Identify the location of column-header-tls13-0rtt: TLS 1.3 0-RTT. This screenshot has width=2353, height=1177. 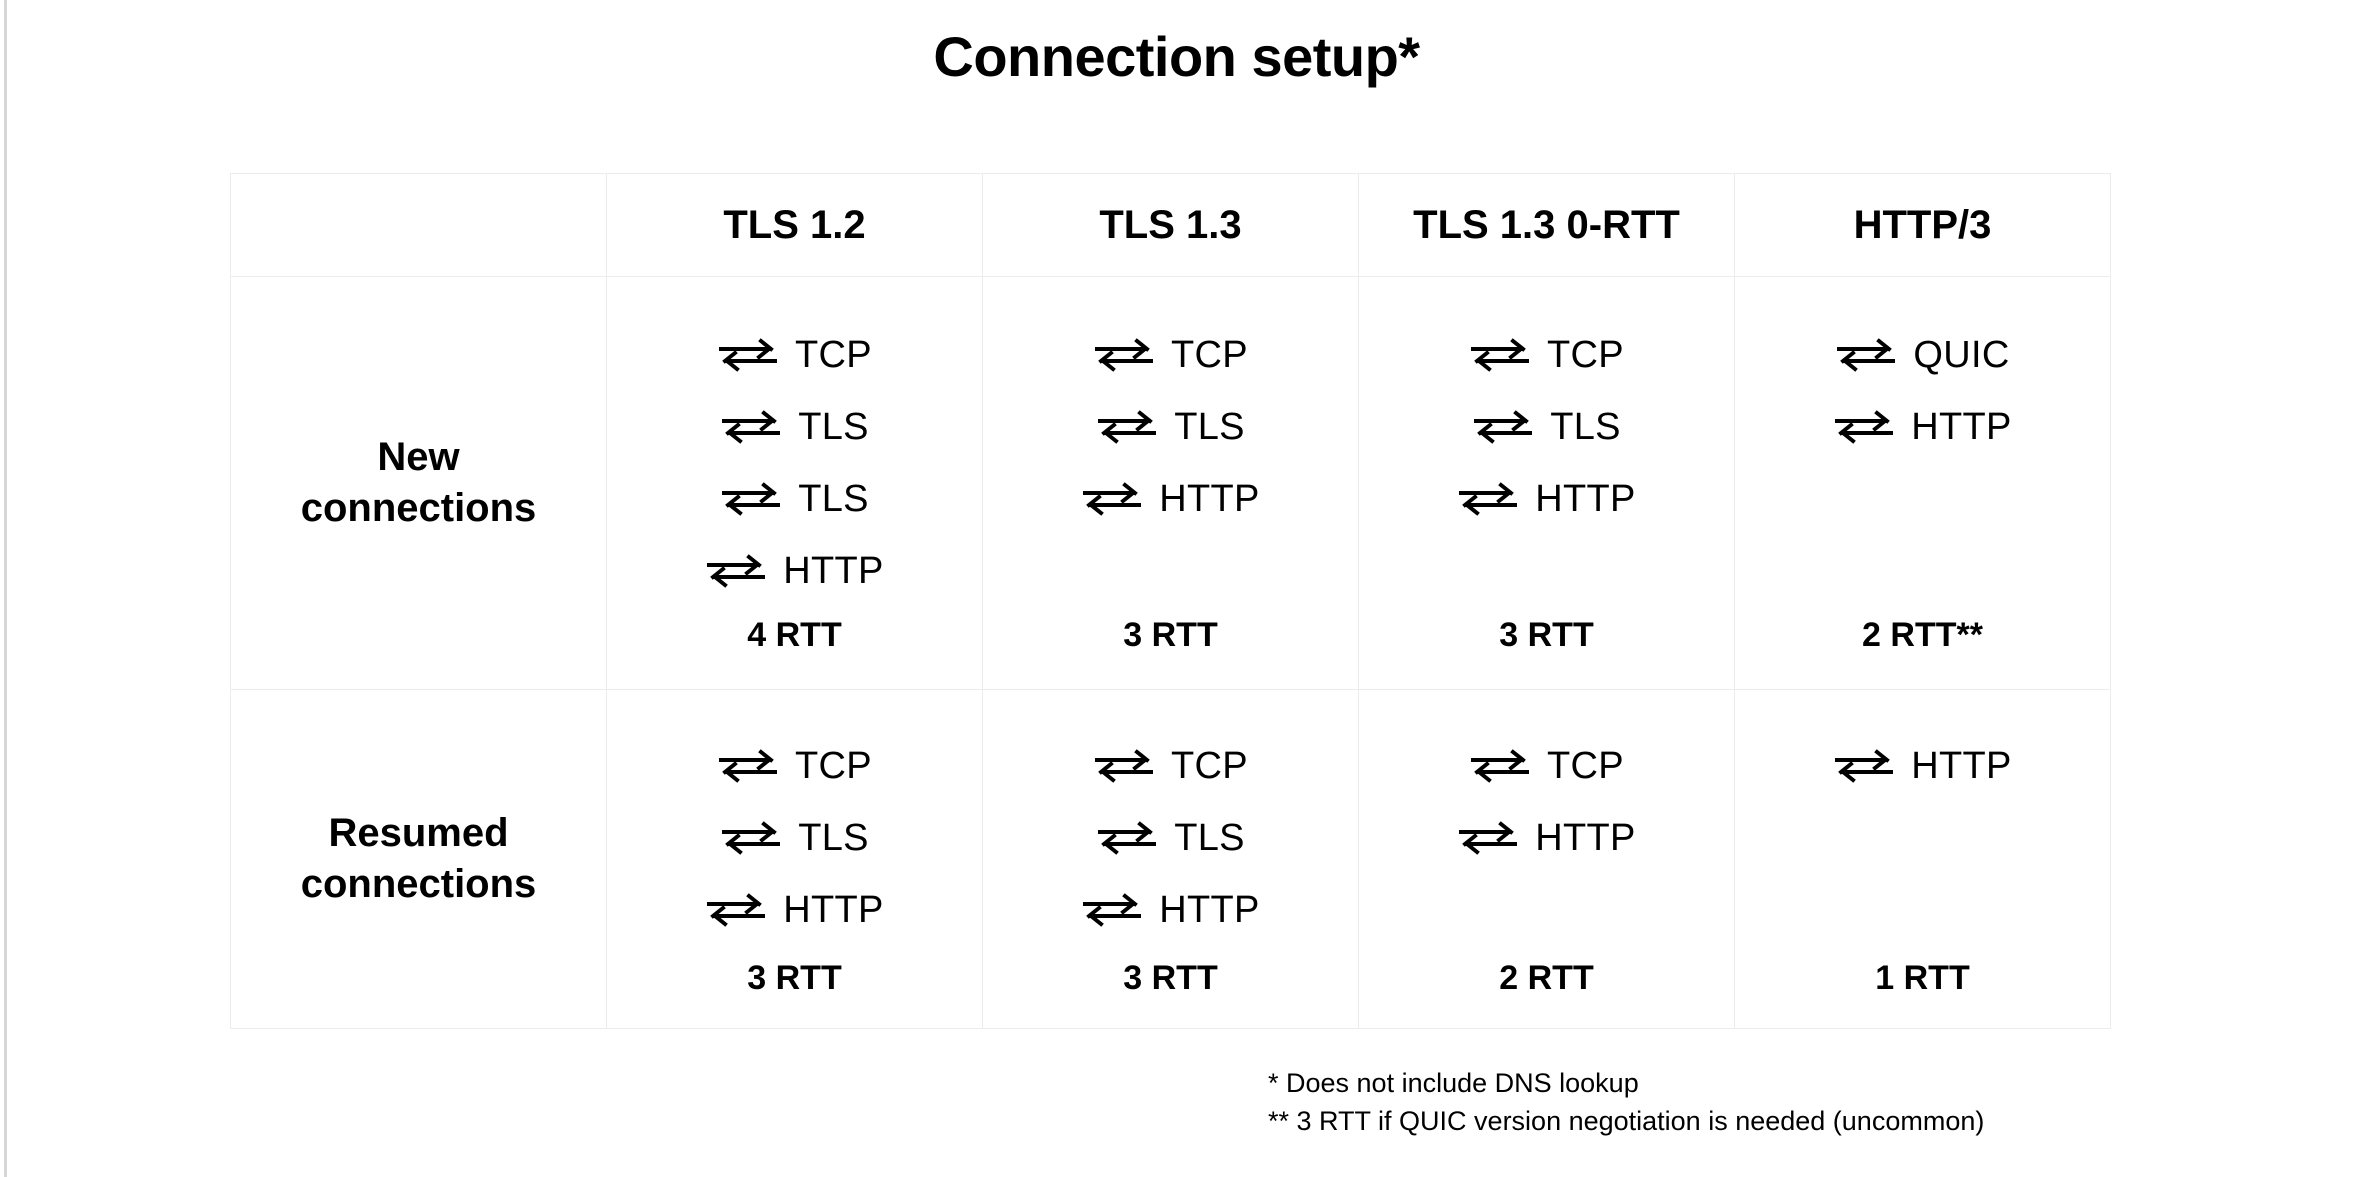
(1546, 225).